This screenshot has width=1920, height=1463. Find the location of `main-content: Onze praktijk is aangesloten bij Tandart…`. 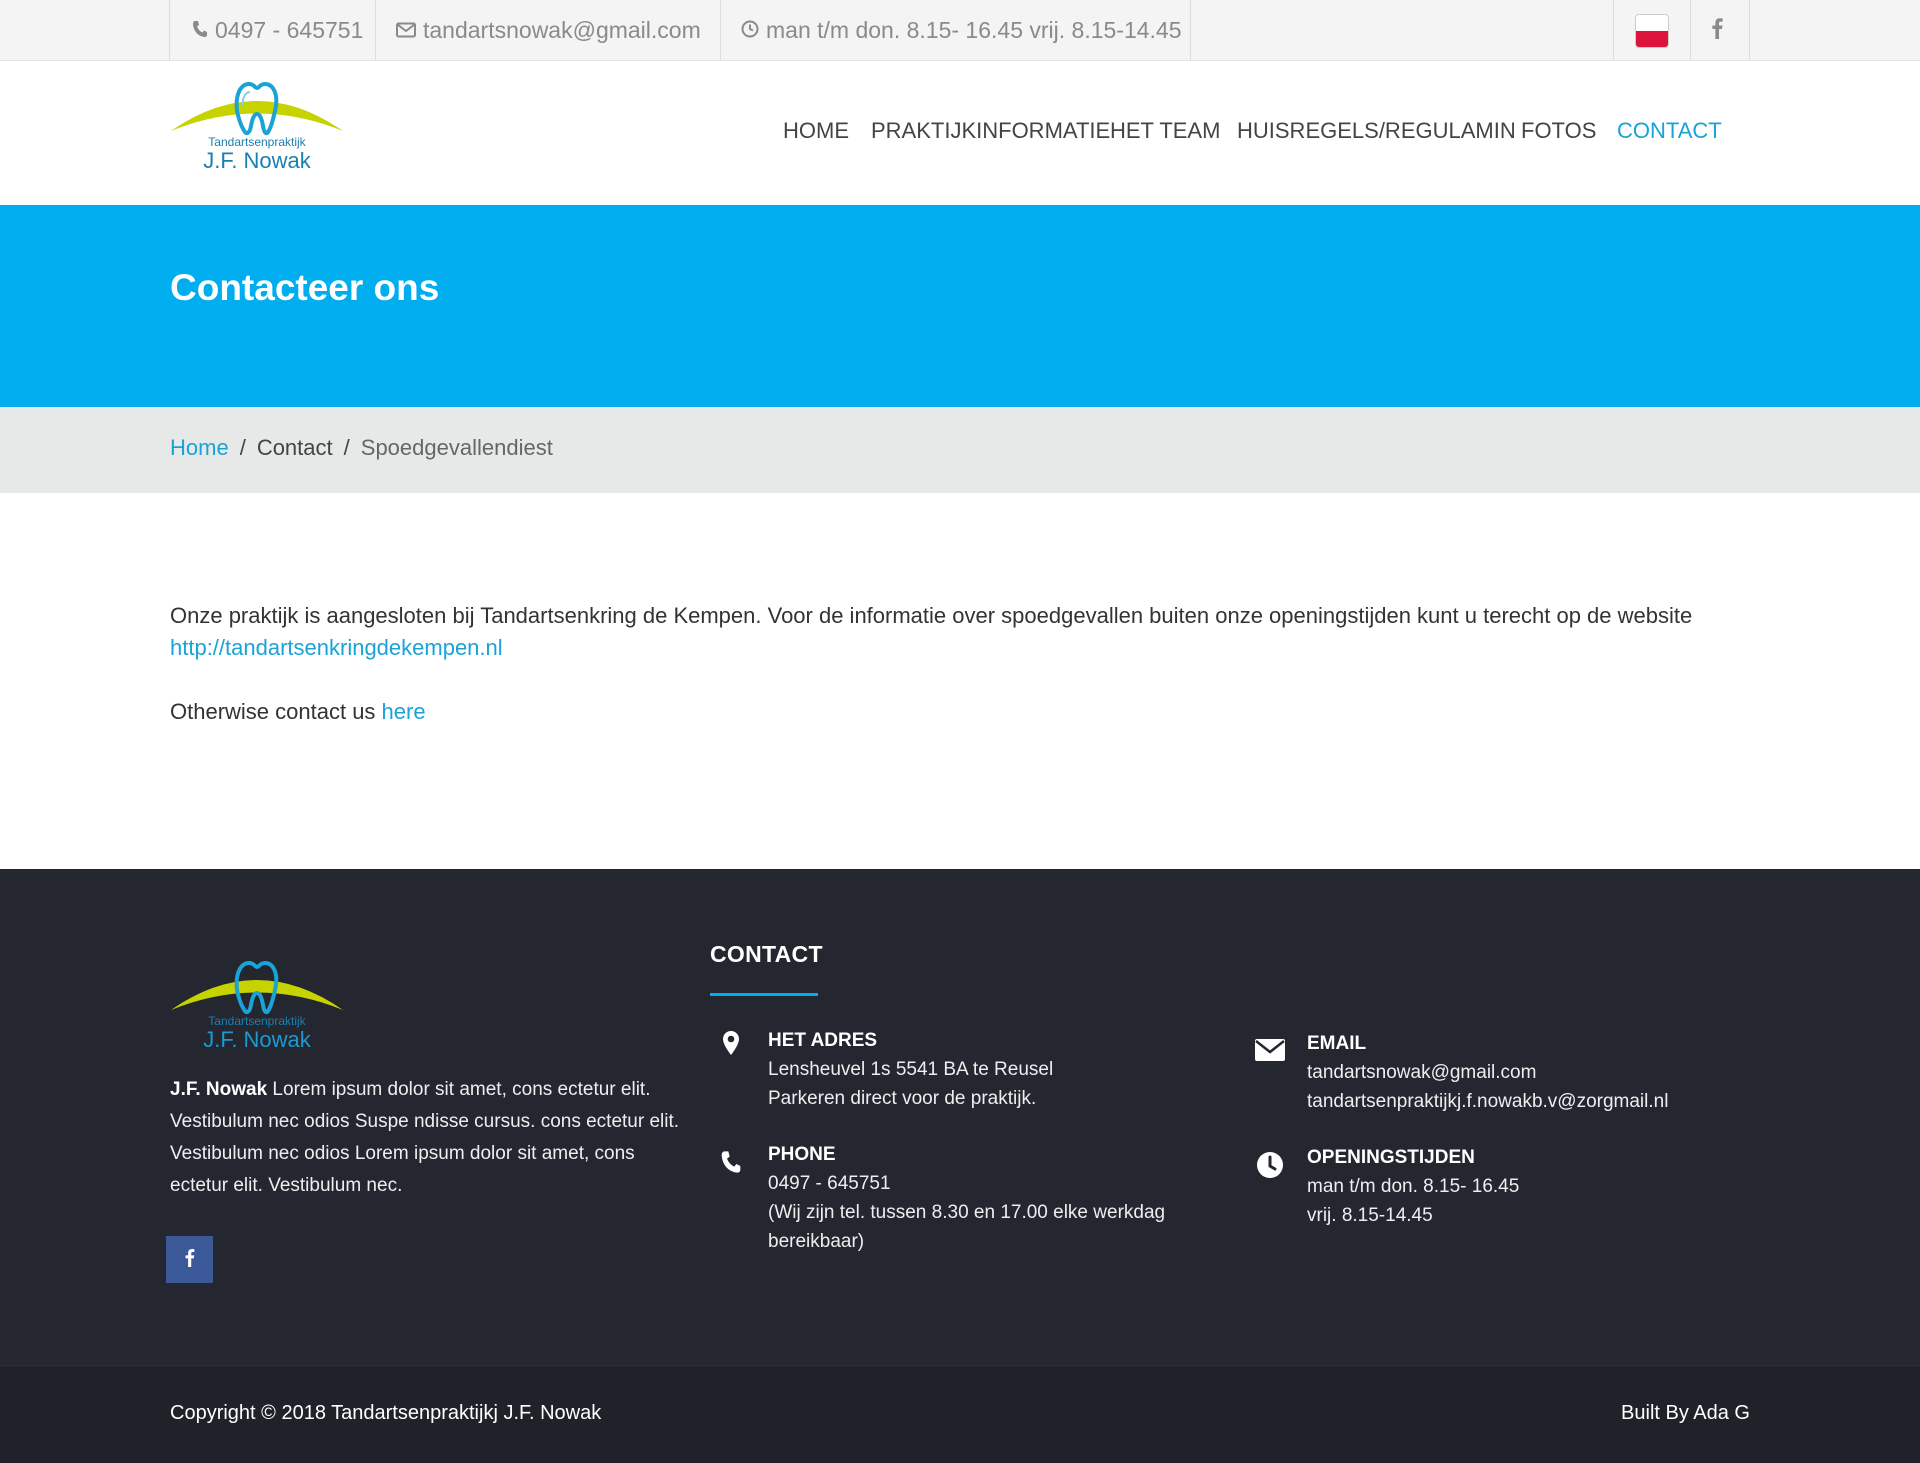

main-content: Onze praktijk is aangesloten bij Tandart… is located at coordinates (960, 664).